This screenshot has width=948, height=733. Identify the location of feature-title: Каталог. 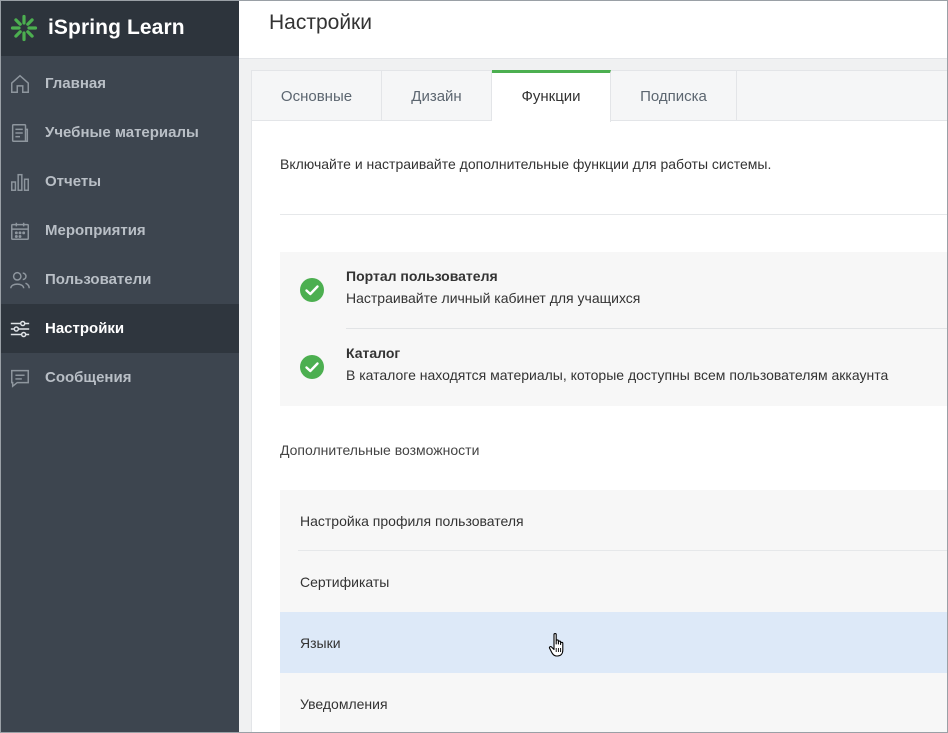
(373, 353).